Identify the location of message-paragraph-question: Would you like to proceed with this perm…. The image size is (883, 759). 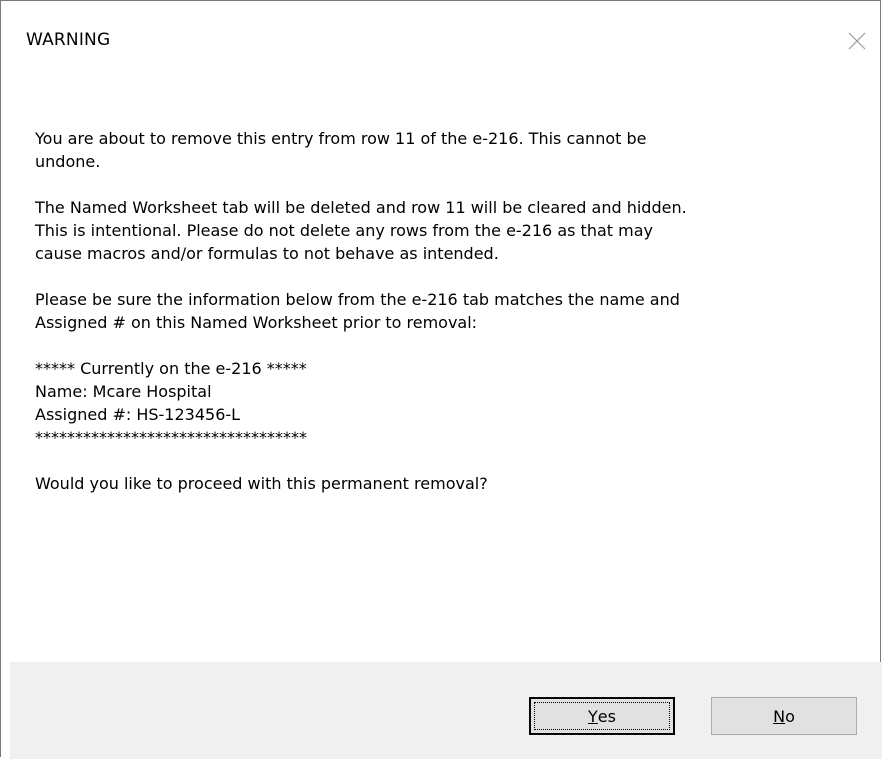
(445, 483).